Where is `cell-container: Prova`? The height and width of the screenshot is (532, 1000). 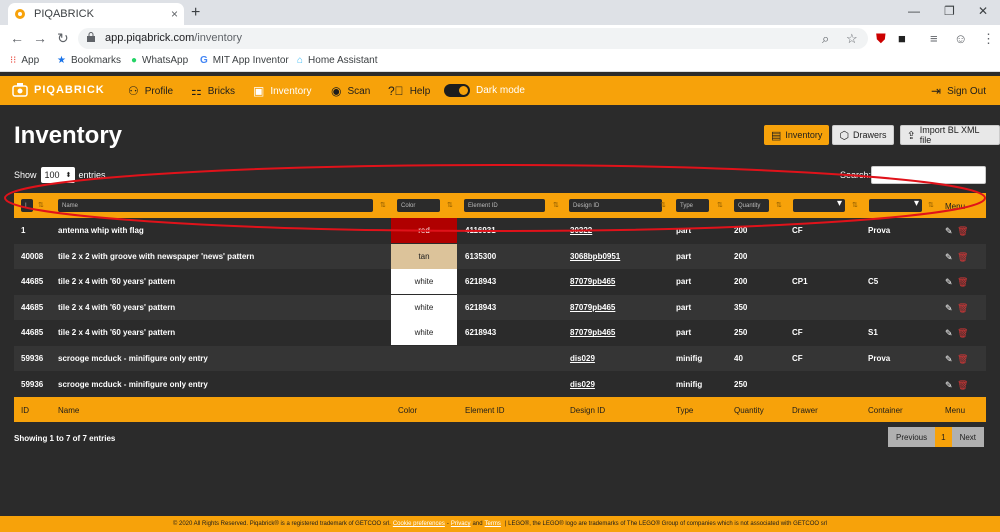
cell-container: Prova is located at coordinates (879, 230).